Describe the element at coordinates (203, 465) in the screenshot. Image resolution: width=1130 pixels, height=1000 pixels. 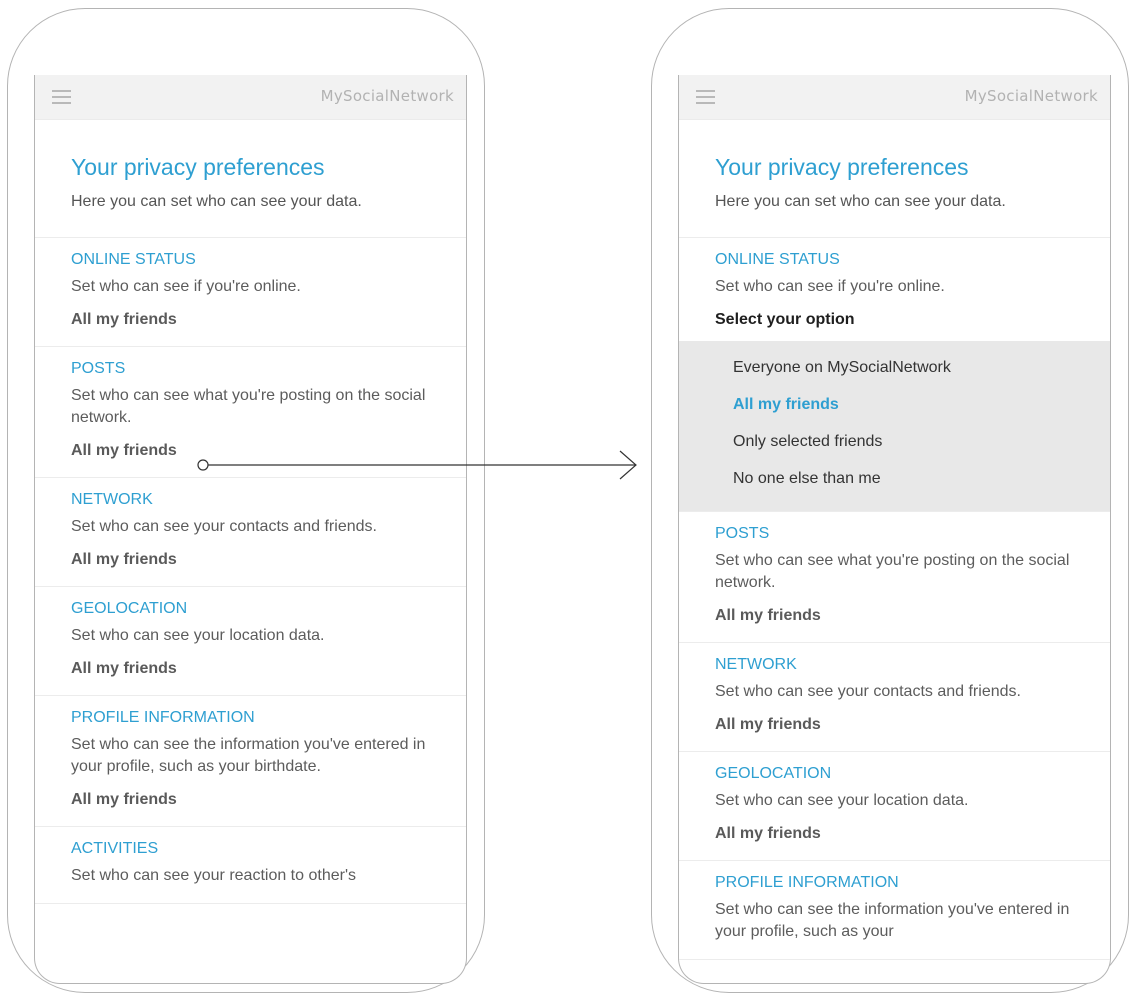
I see `flow-arrow-origin-dot` at that location.